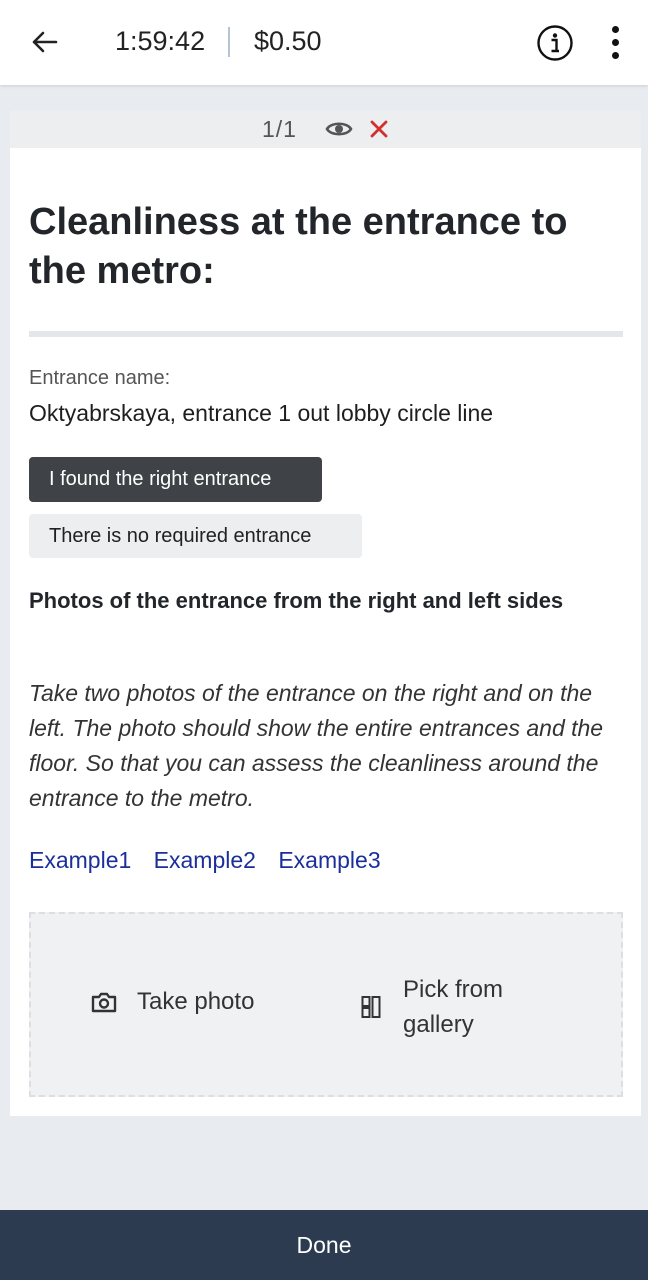  What do you see at coordinates (100, 378) in the screenshot?
I see `entrance-name-label: Entrance name:` at bounding box center [100, 378].